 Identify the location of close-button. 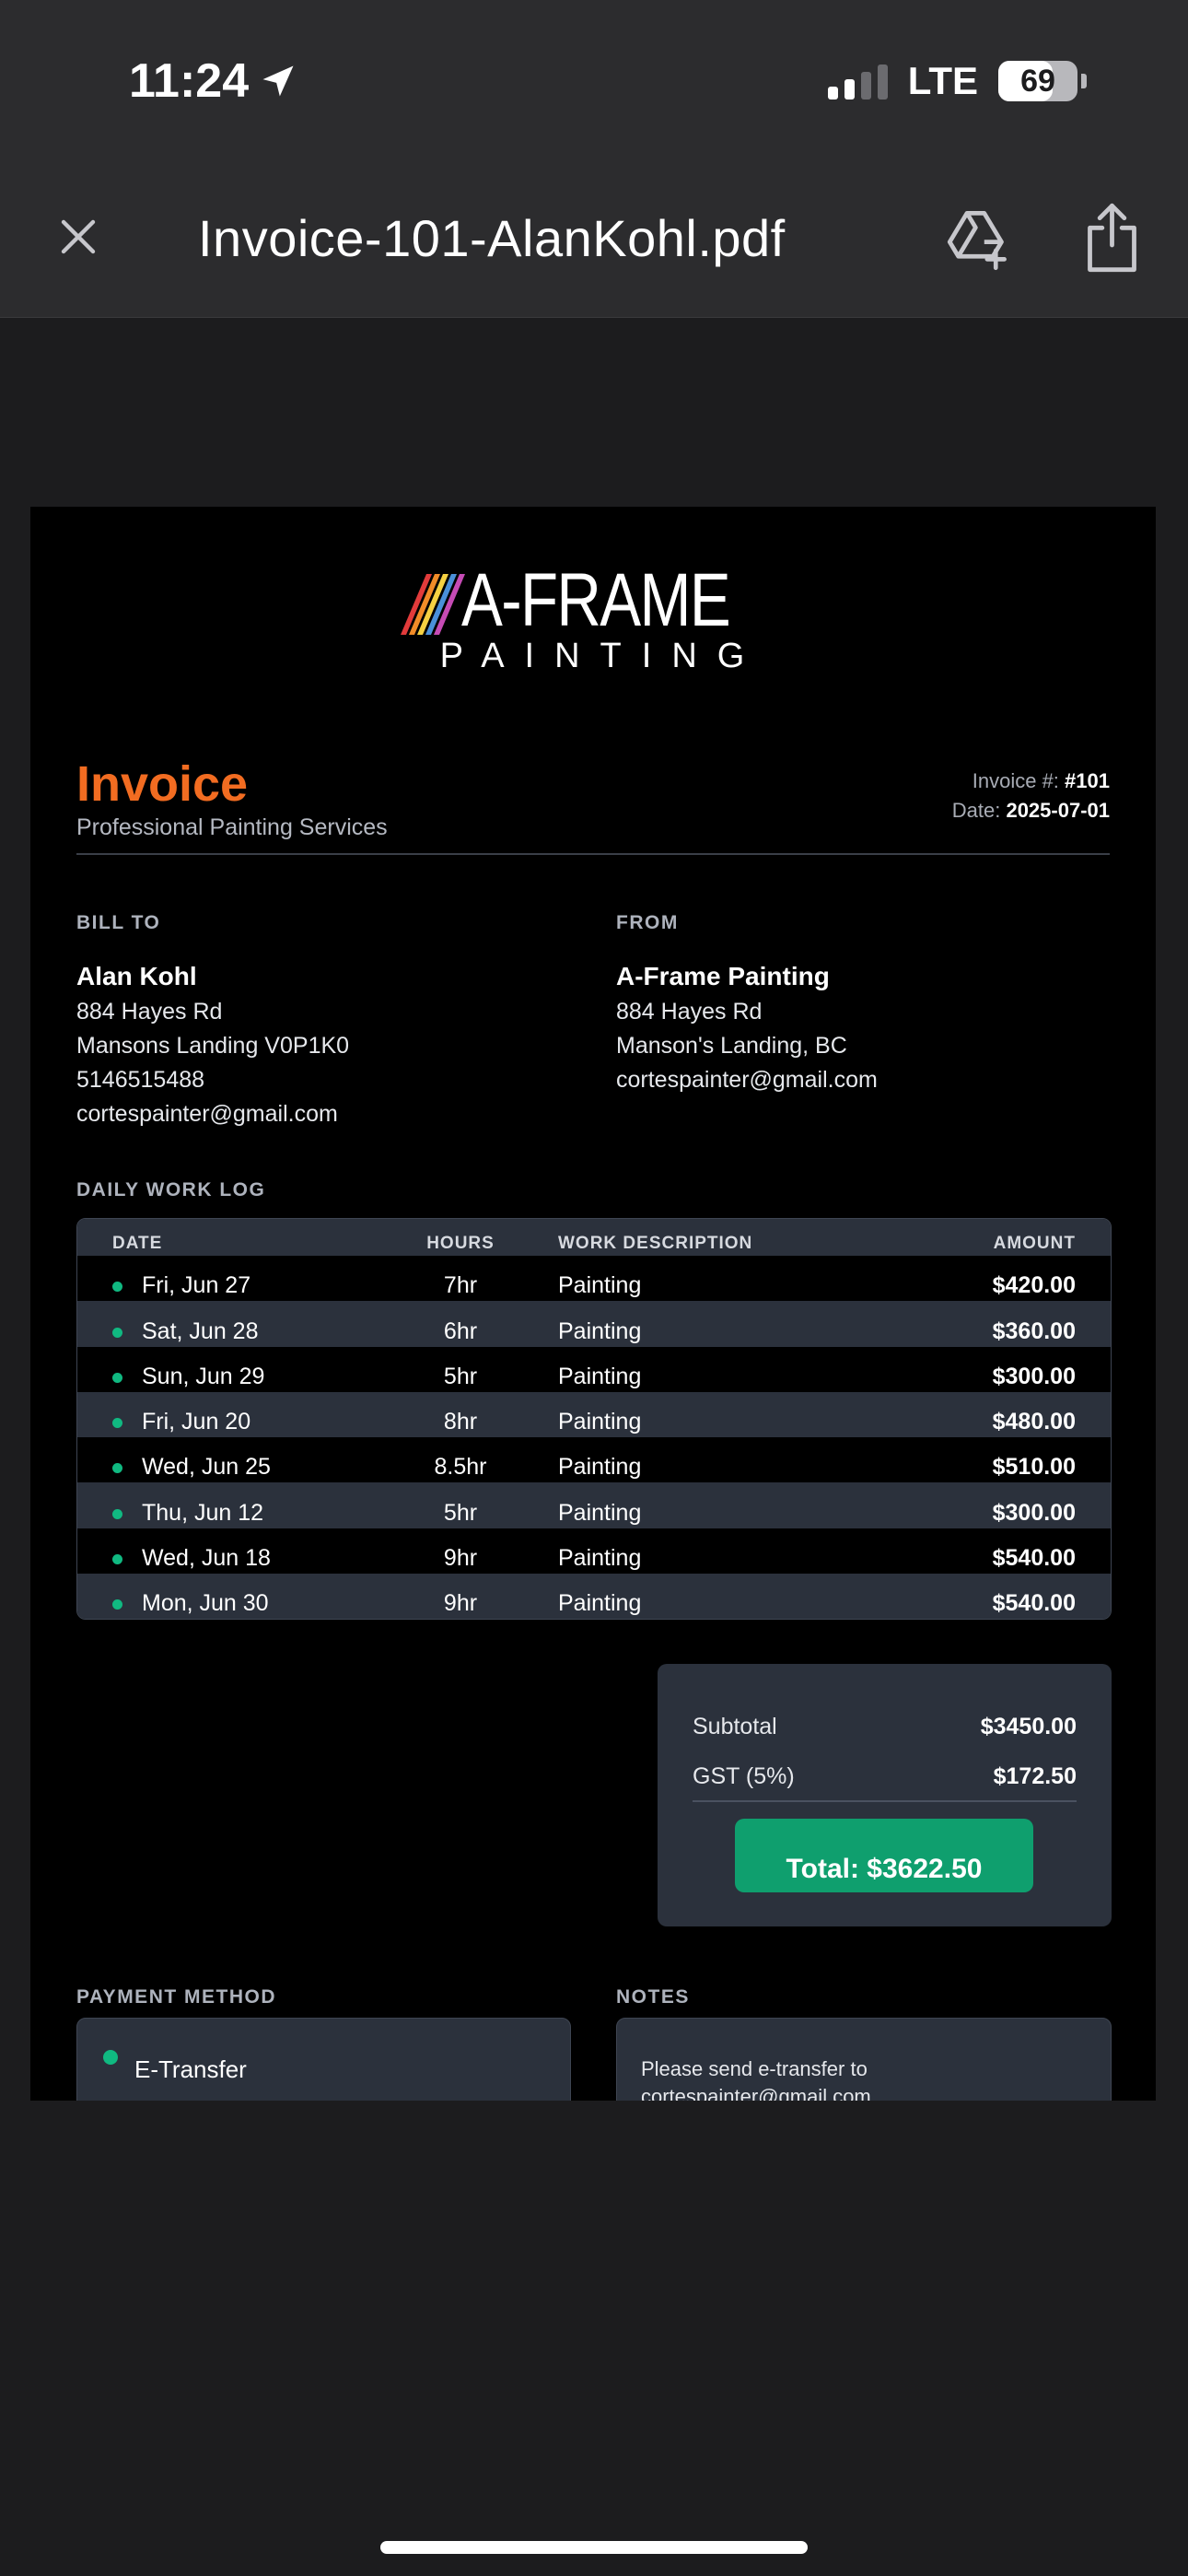
(78, 237).